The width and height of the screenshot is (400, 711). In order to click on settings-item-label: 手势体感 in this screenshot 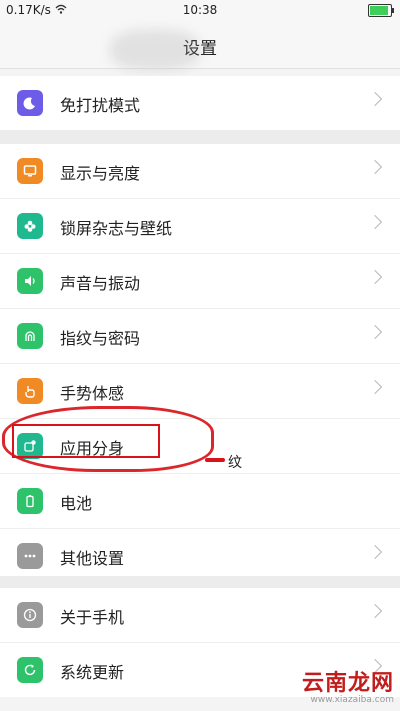, I will do `click(92, 393)`.